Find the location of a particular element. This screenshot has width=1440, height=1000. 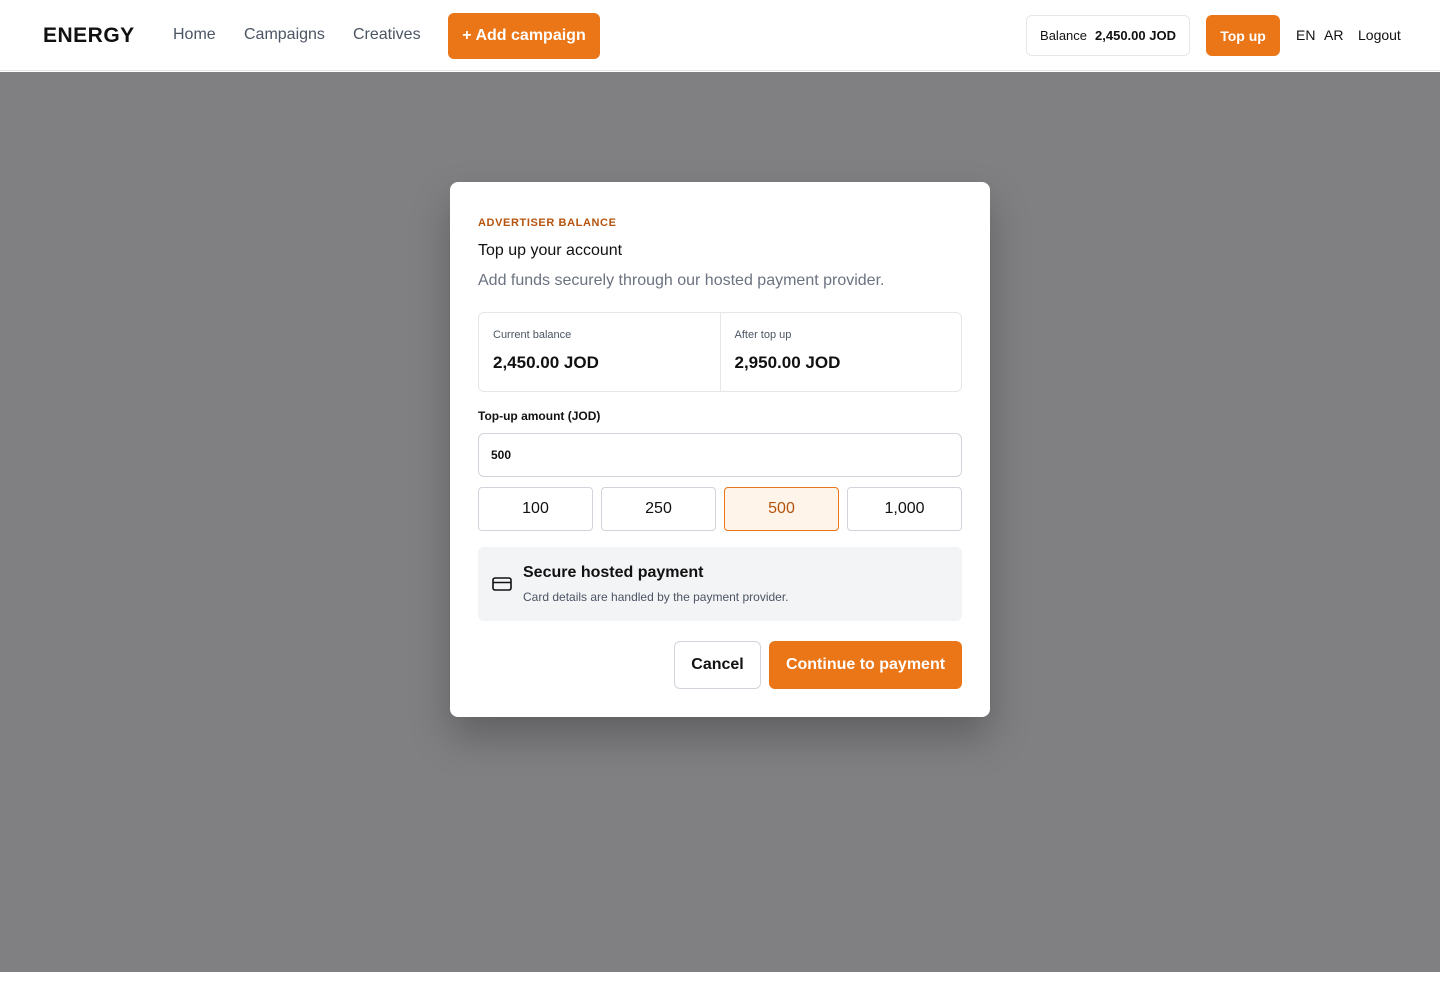

amount-preset-button: 100 is located at coordinates (535, 509).